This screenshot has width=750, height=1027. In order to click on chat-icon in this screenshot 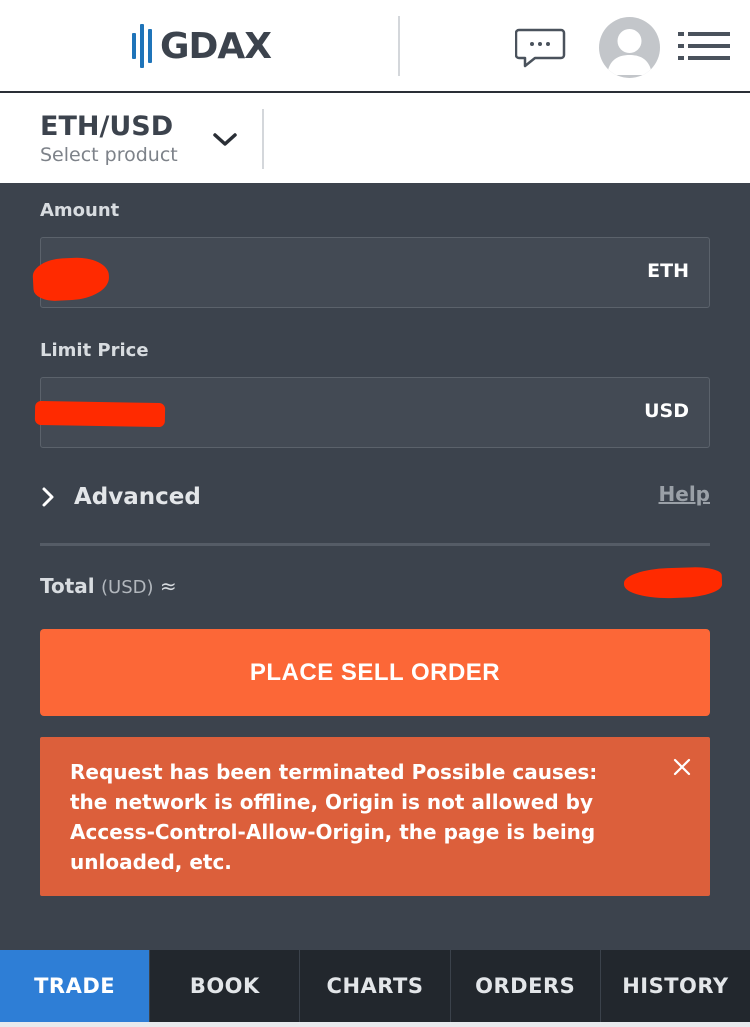, I will do `click(540, 48)`.